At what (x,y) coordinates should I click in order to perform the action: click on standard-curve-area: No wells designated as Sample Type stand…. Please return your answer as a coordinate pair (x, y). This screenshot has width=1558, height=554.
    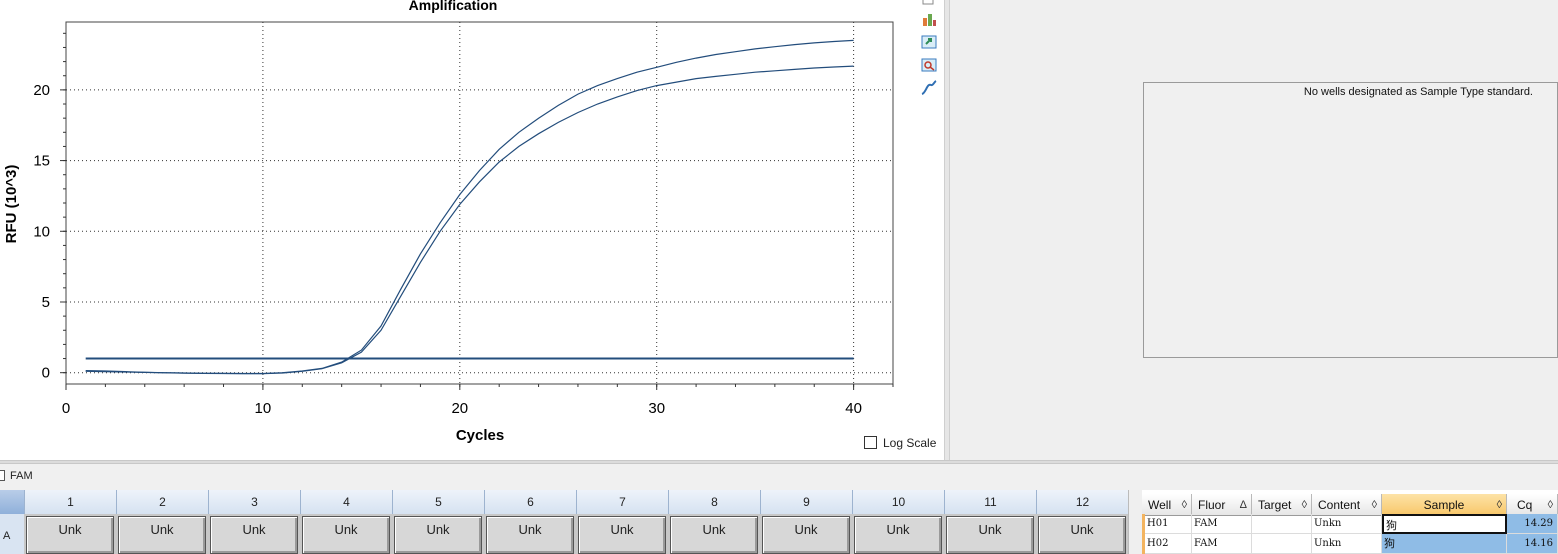
    Looking at the image, I should click on (1350, 220).